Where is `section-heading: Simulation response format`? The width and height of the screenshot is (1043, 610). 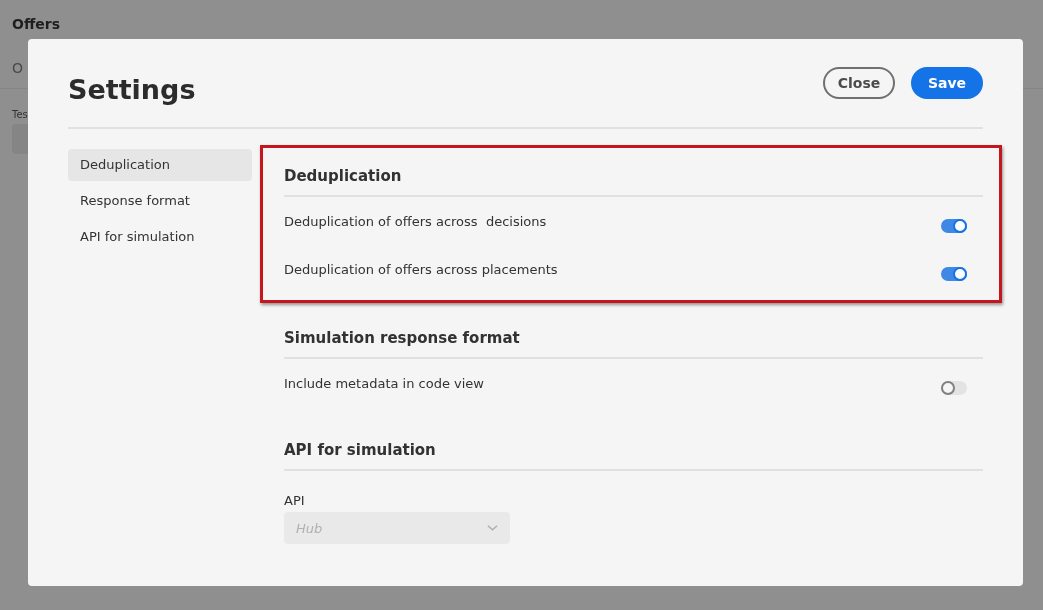
section-heading: Simulation response format is located at coordinates (633, 344).